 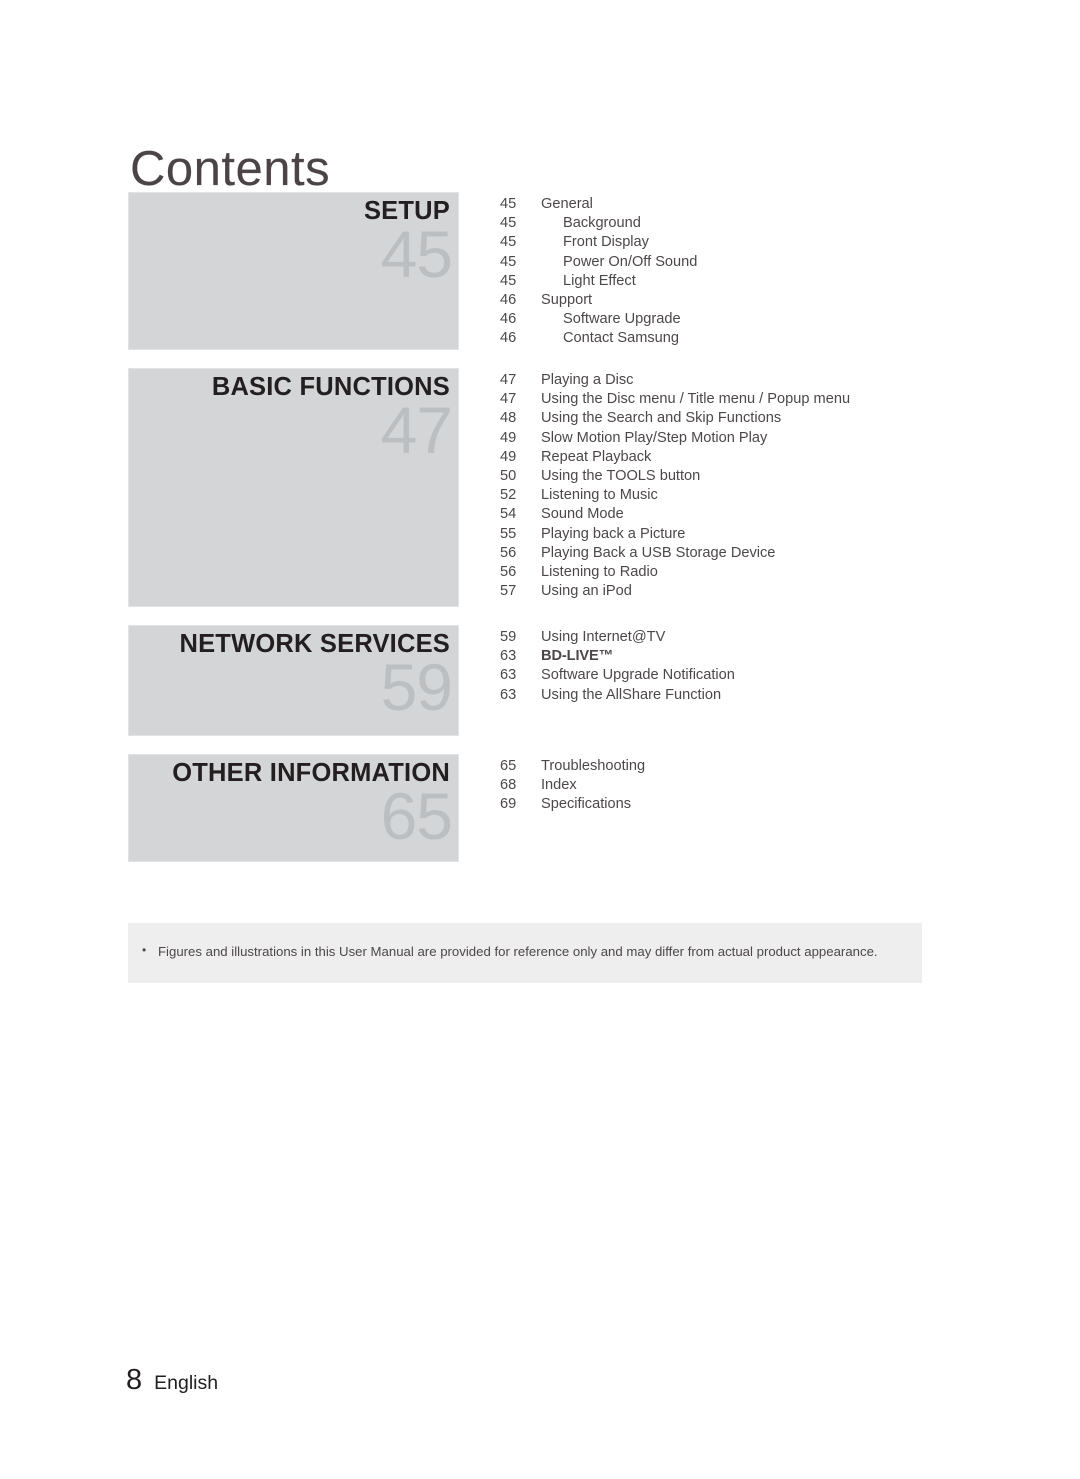 I want to click on toc-entry-title: Background, so click(x=602, y=223).